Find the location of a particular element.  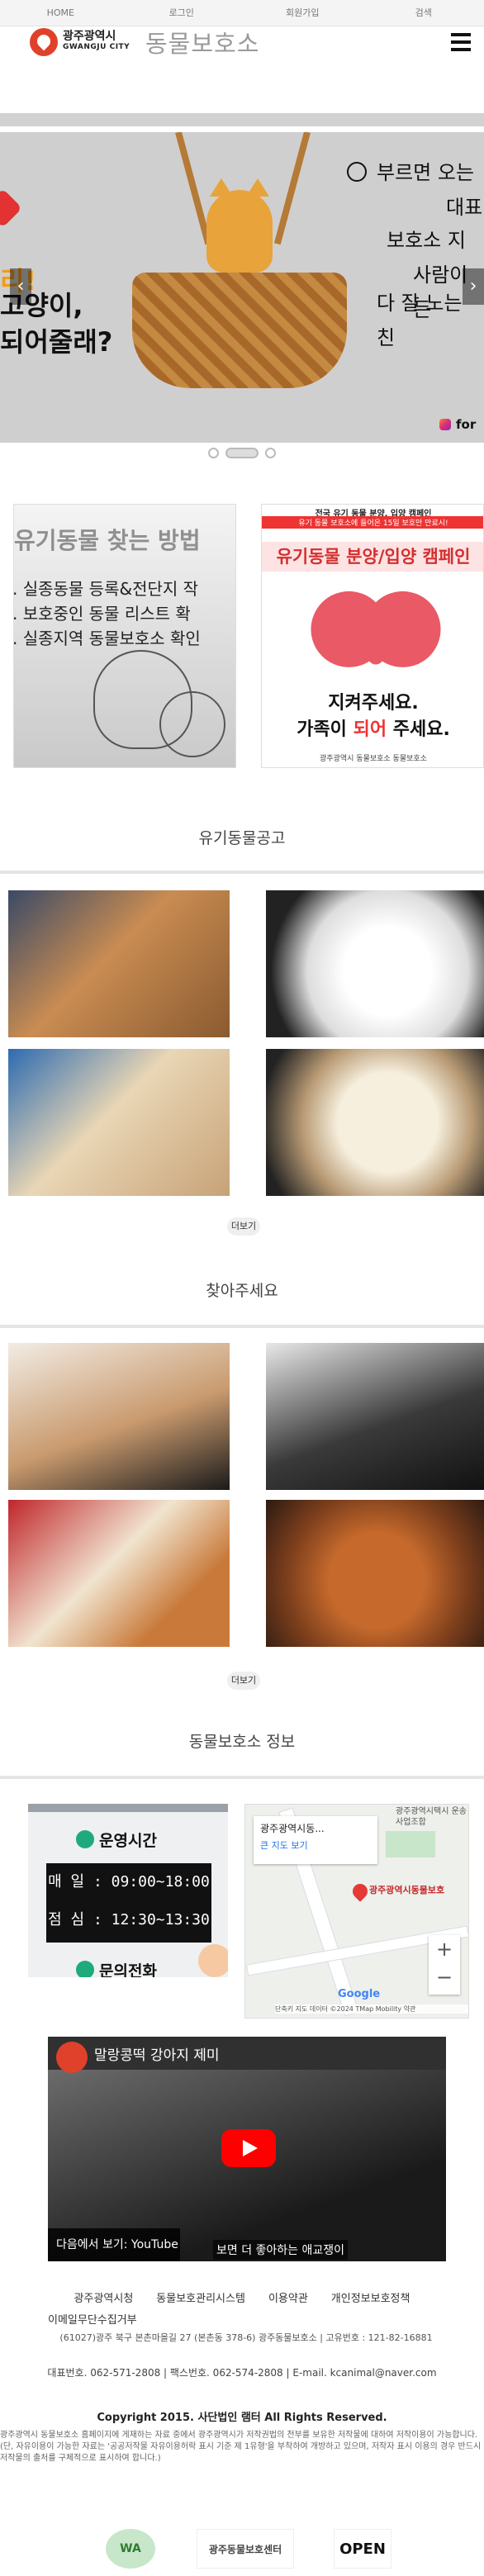

hamburger-menu-icon is located at coordinates (461, 42).